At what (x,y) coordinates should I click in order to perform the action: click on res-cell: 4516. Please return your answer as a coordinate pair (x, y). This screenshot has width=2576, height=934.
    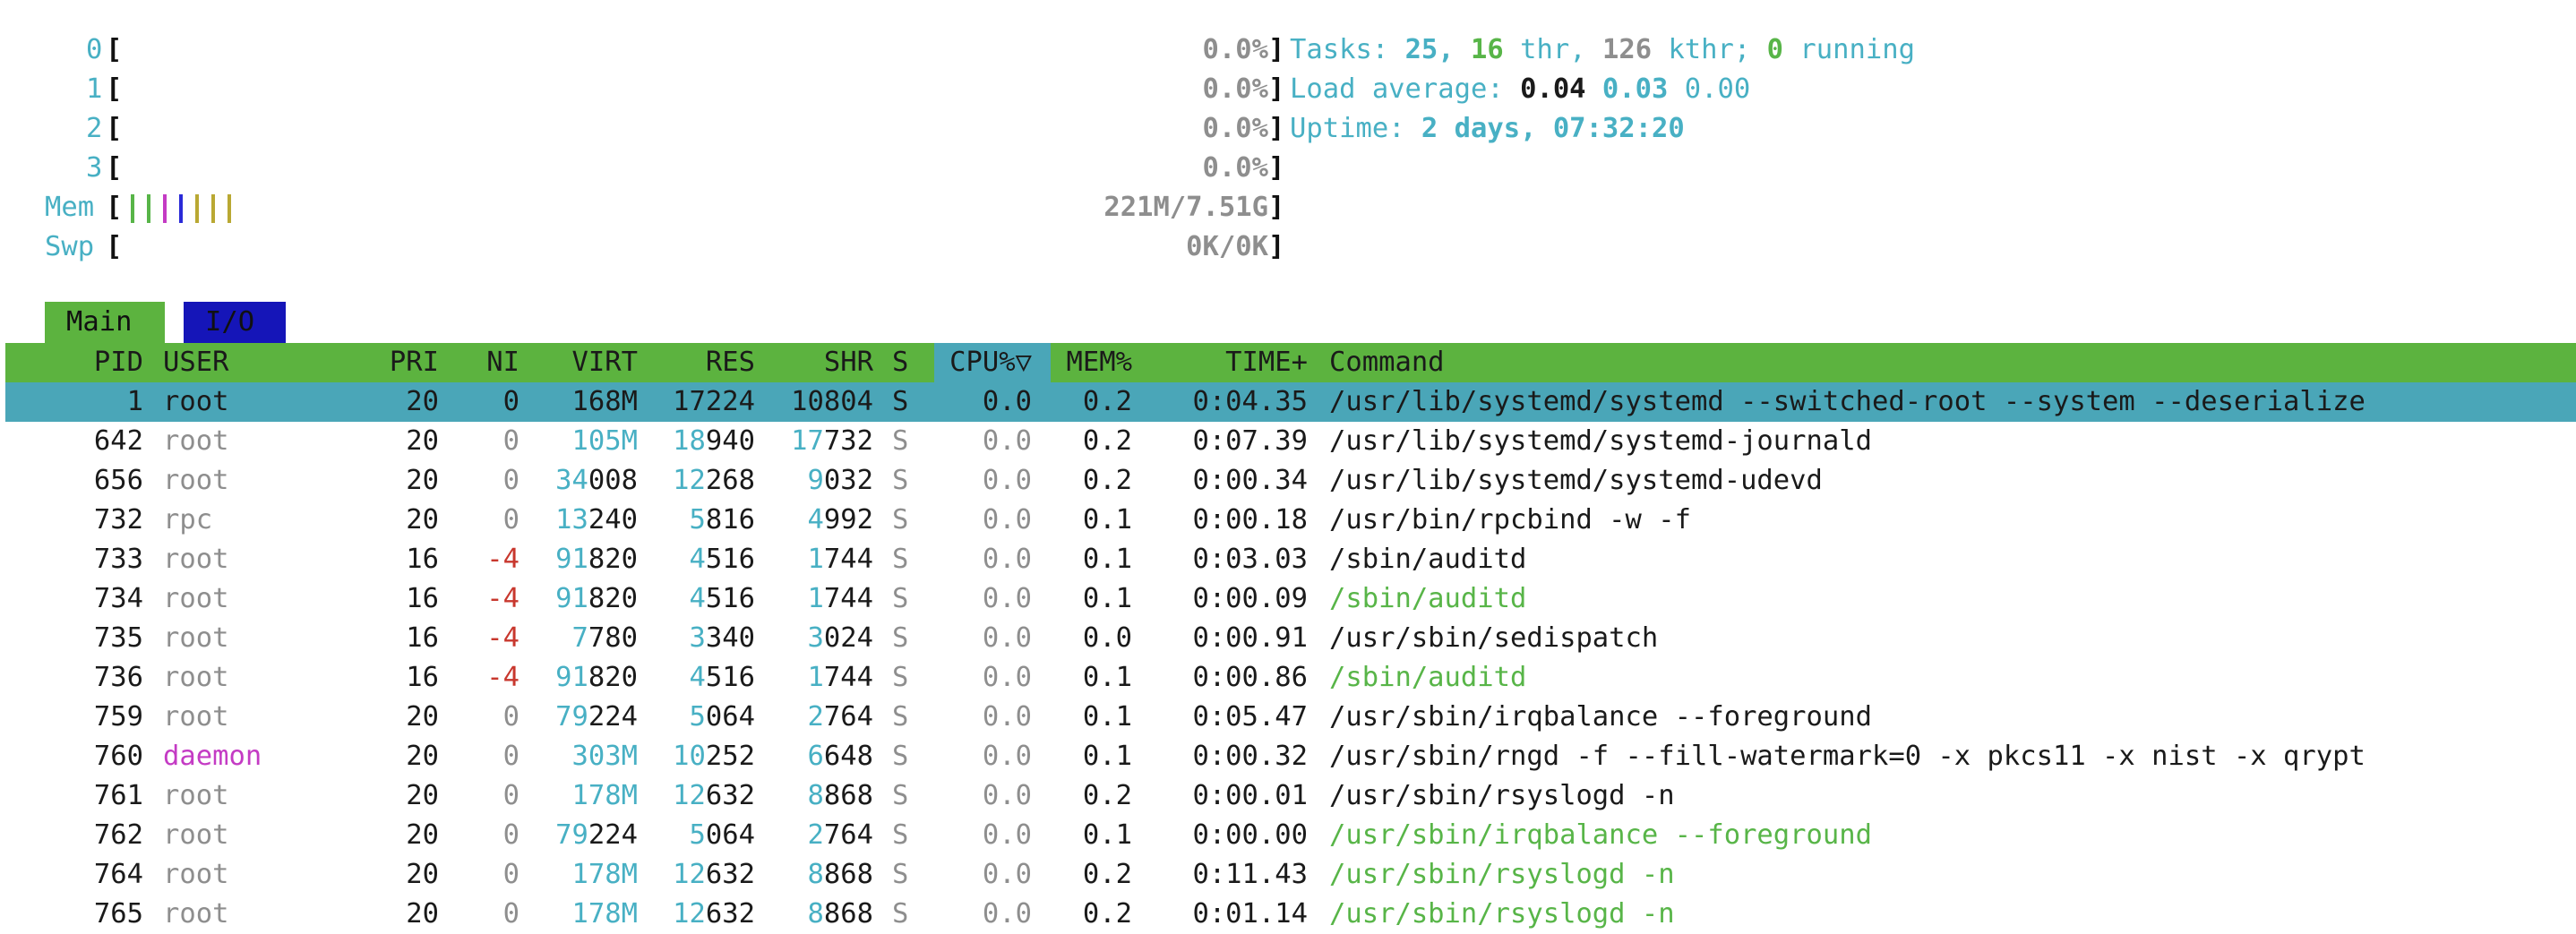
    Looking at the image, I should click on (722, 599).